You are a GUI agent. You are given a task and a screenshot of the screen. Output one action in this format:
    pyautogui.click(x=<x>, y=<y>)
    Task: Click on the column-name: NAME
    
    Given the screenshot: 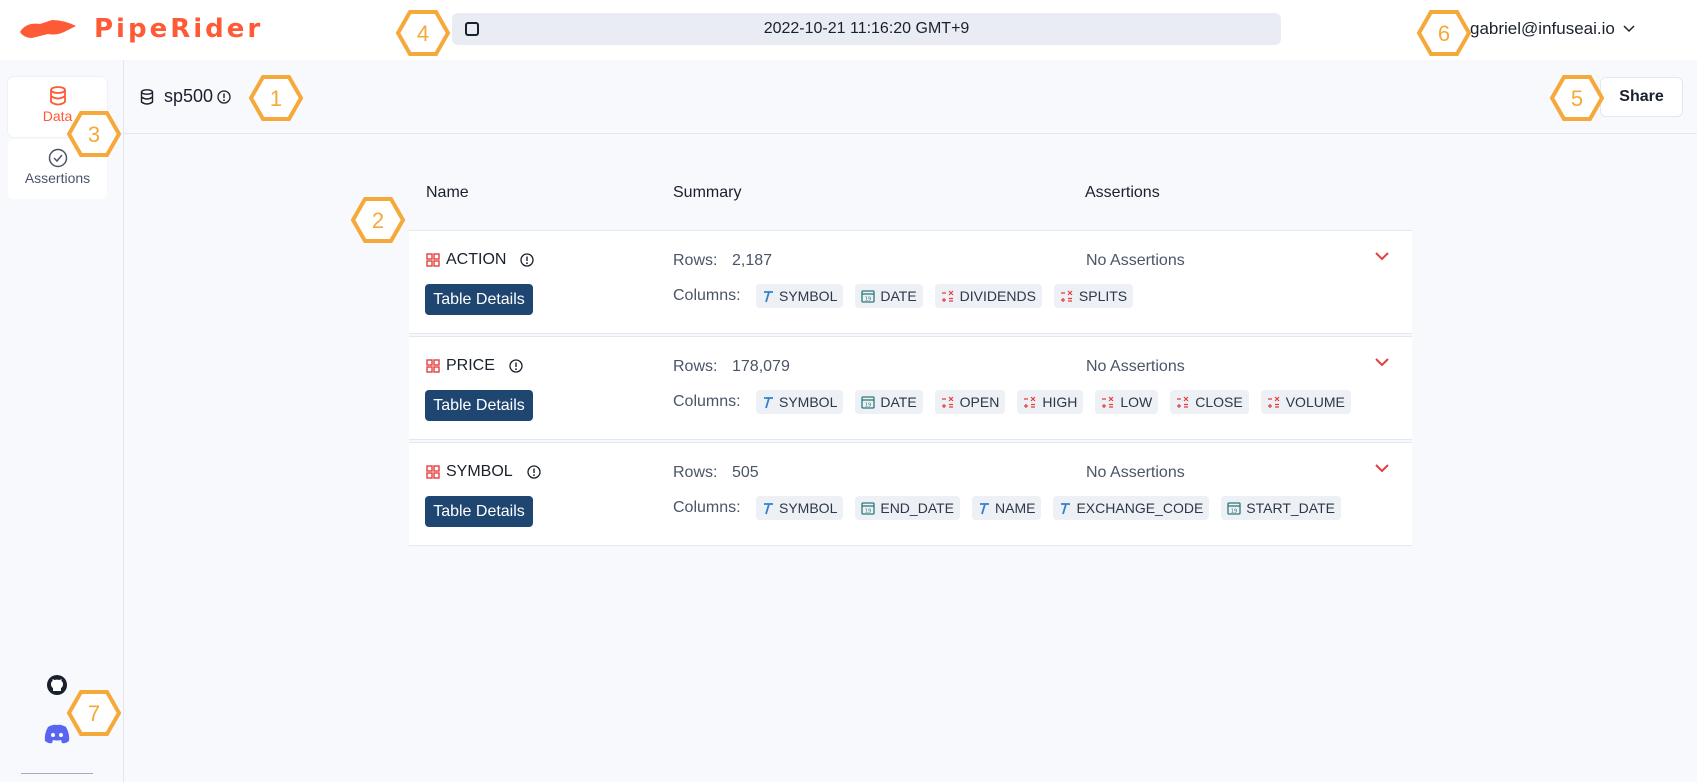 What is the action you would take?
    pyautogui.click(x=1015, y=508)
    